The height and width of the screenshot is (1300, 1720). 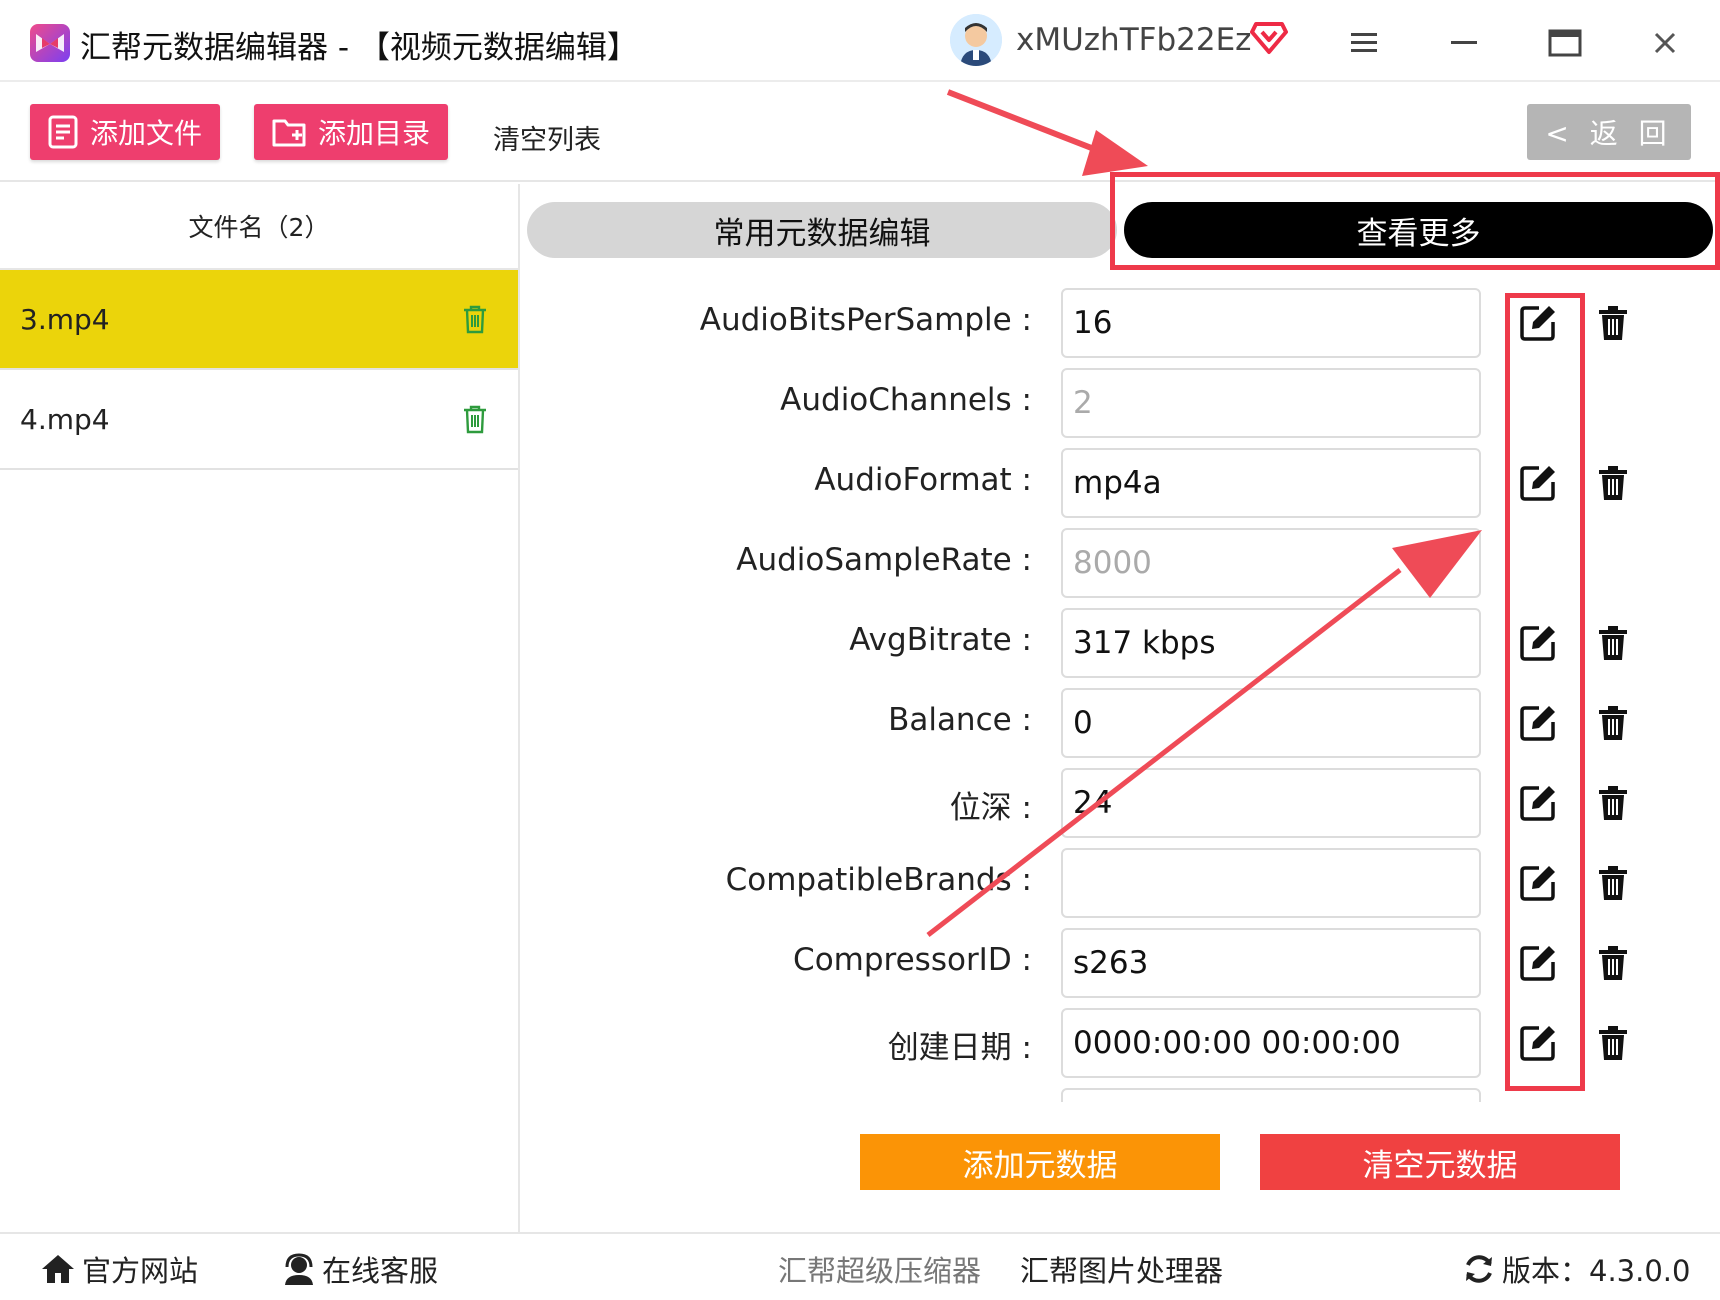 I want to click on metadata-value-field: 317 kbps, so click(x=1271, y=643).